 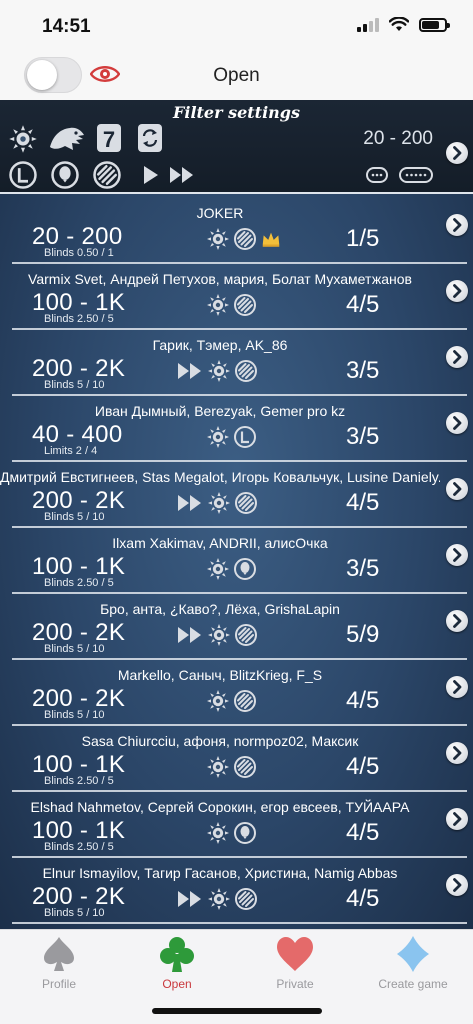 I want to click on club-icon, so click(x=177, y=954).